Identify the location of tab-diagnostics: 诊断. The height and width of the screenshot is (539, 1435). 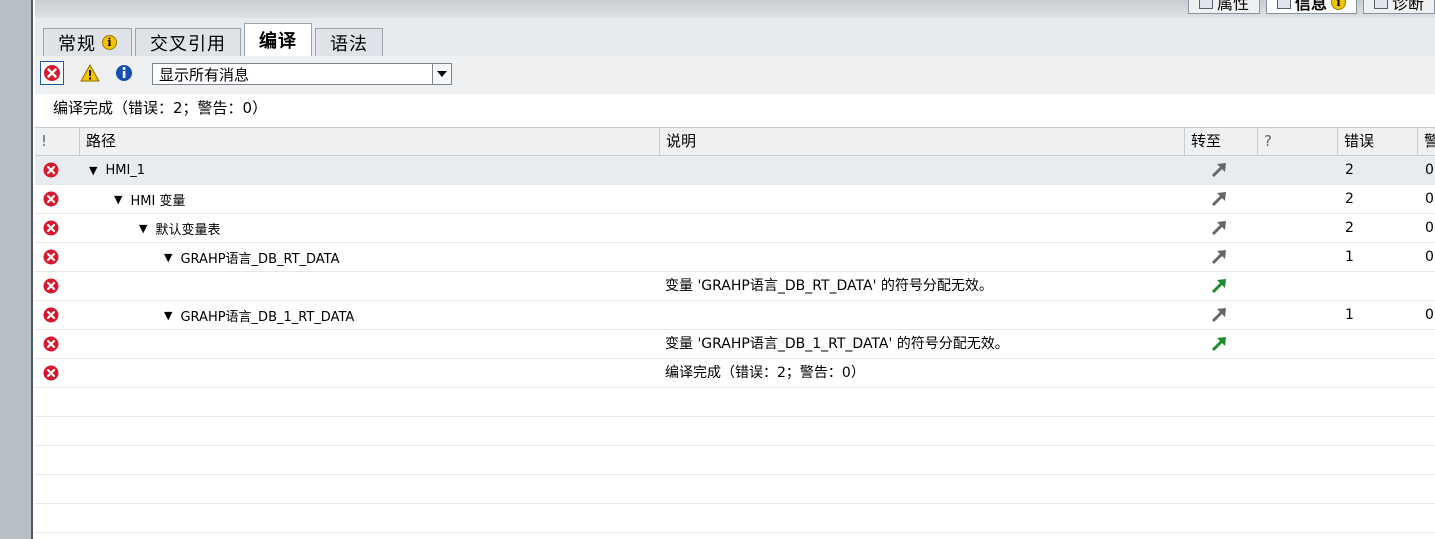
(1398, 7).